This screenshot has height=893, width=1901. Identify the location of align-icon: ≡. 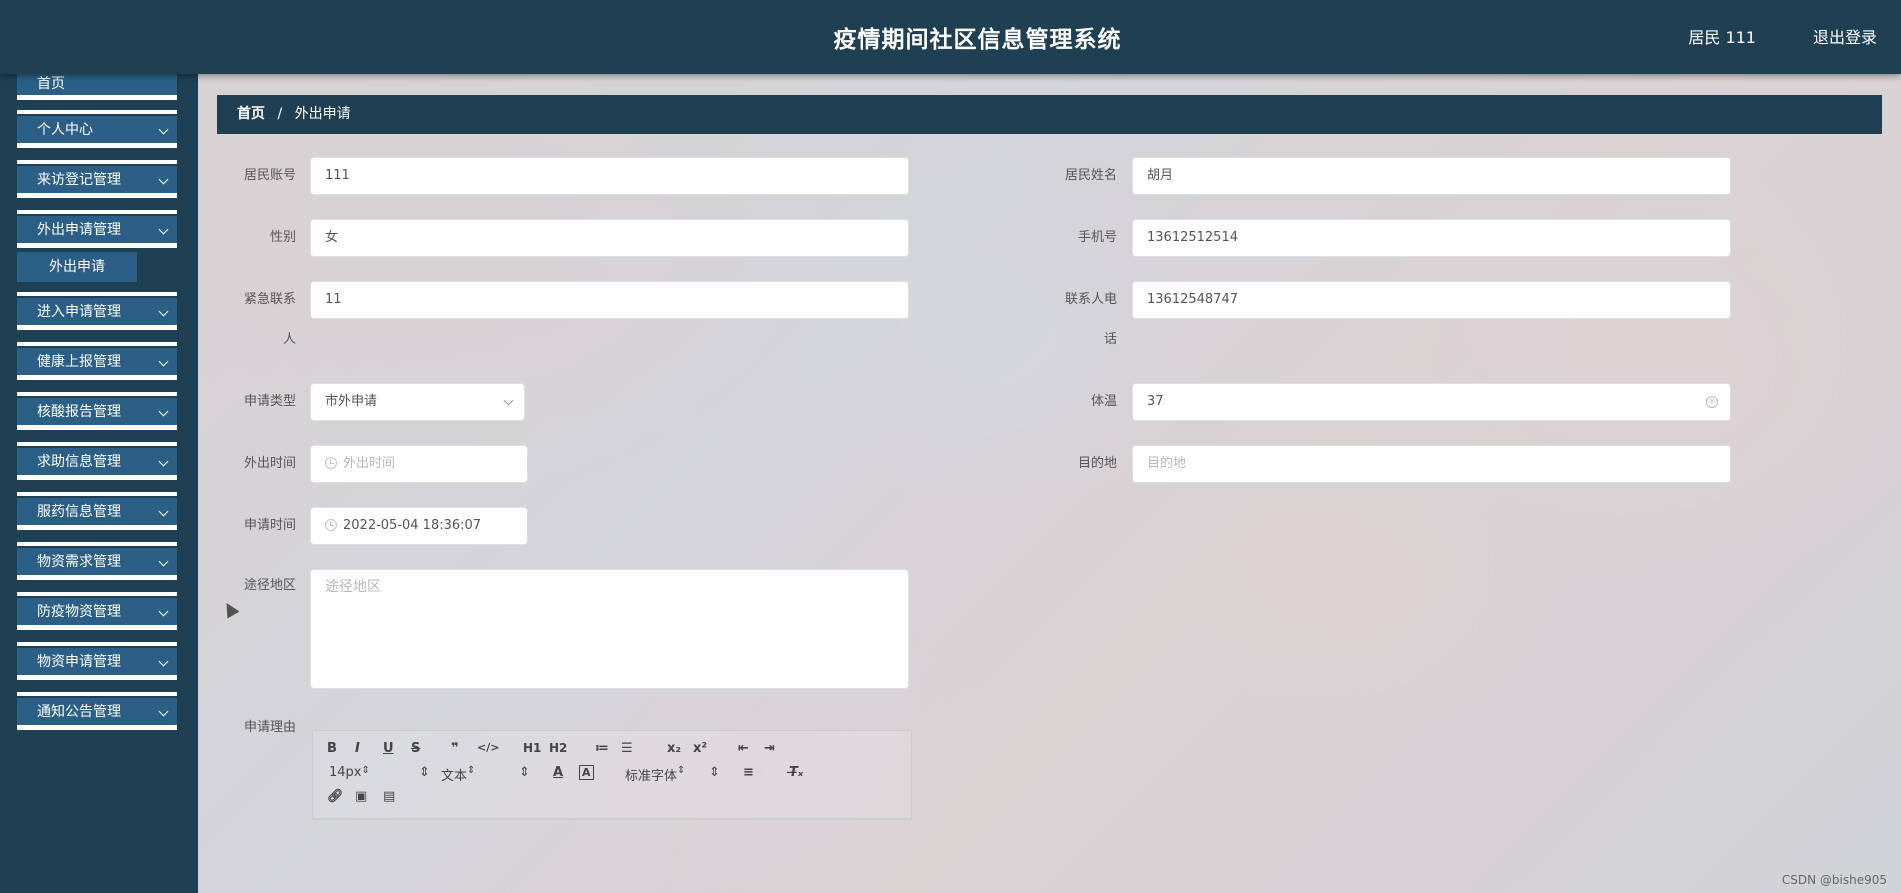
(748, 772).